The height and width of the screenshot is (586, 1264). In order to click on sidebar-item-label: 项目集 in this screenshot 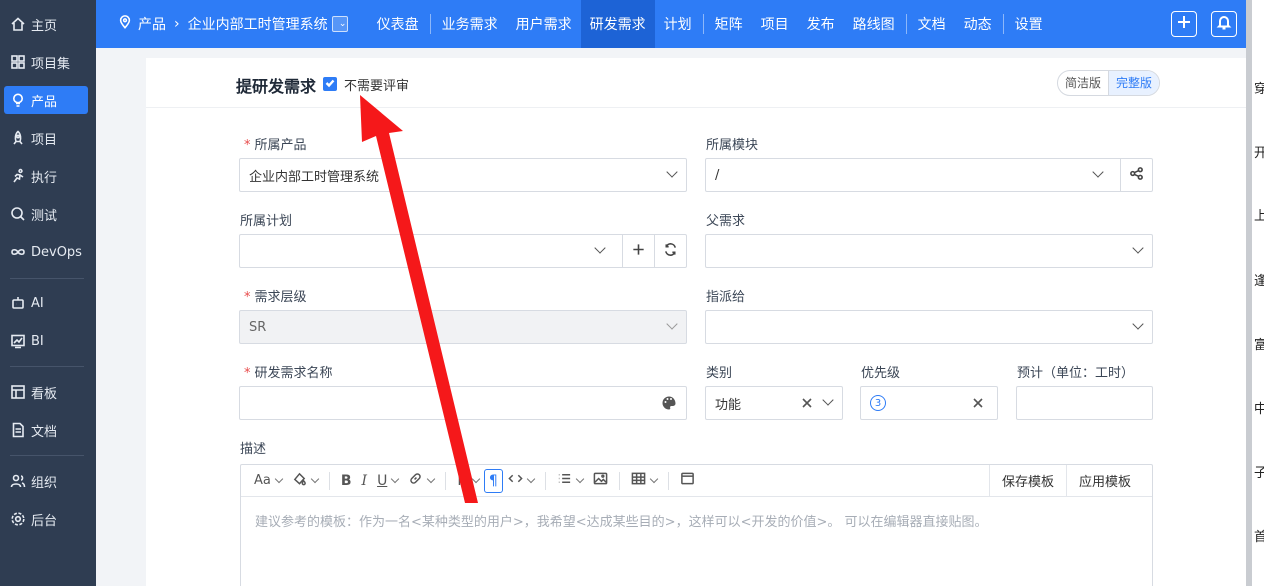, I will do `click(51, 64)`.